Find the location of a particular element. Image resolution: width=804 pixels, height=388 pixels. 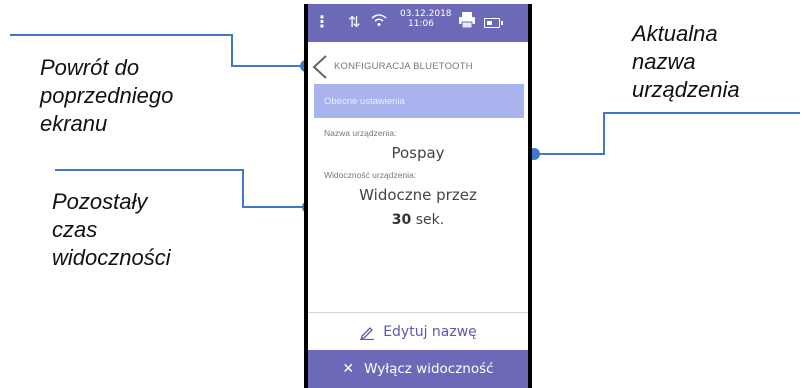

close-icon: ✕ is located at coordinates (348, 369).